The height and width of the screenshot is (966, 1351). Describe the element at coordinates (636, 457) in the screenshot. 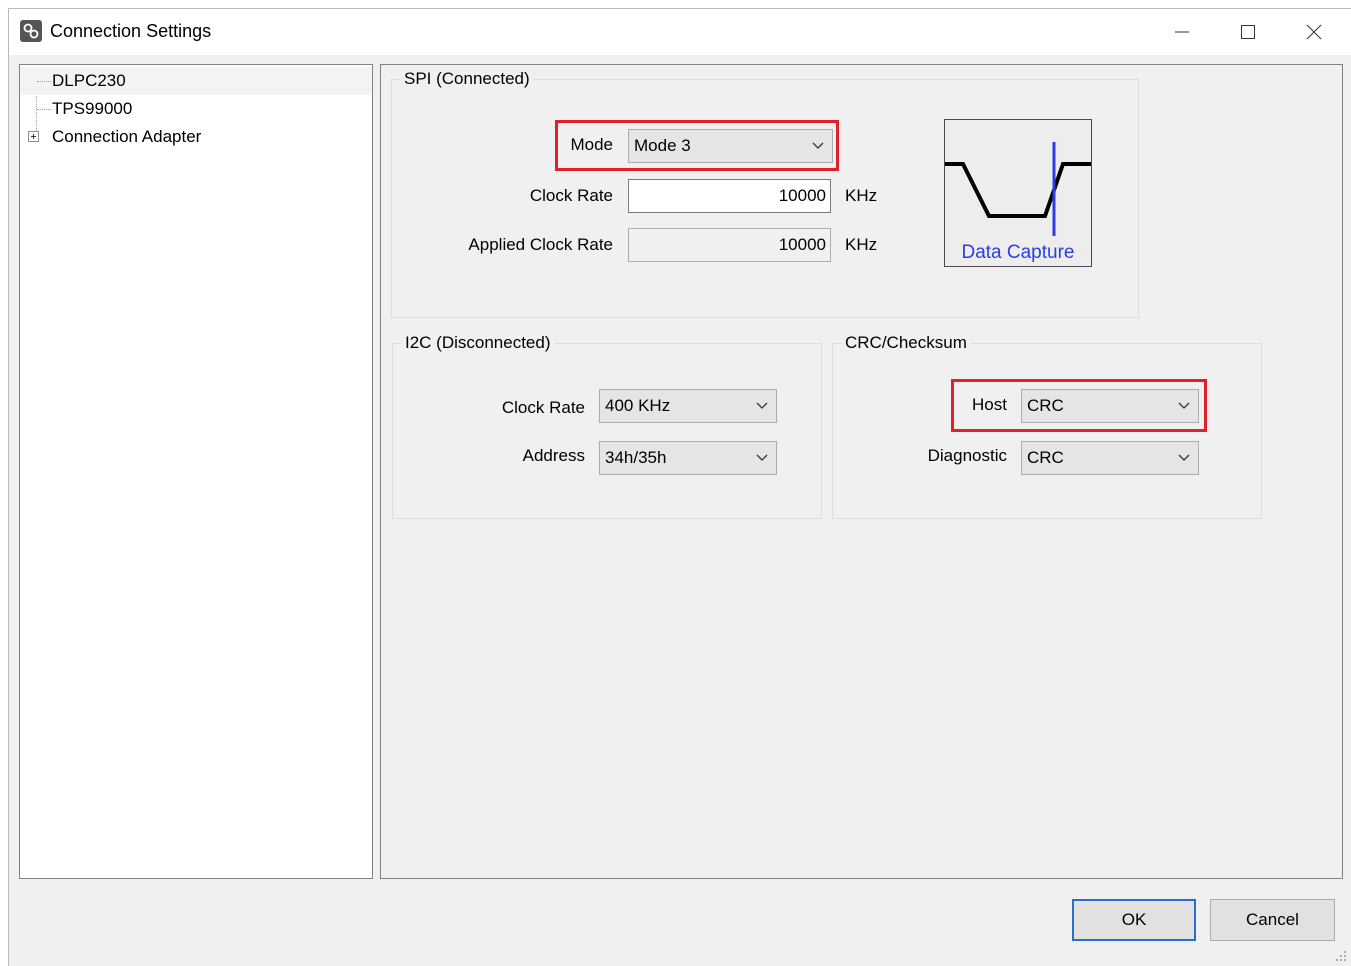

I see `i2c-address-value: 34h/35h` at that location.